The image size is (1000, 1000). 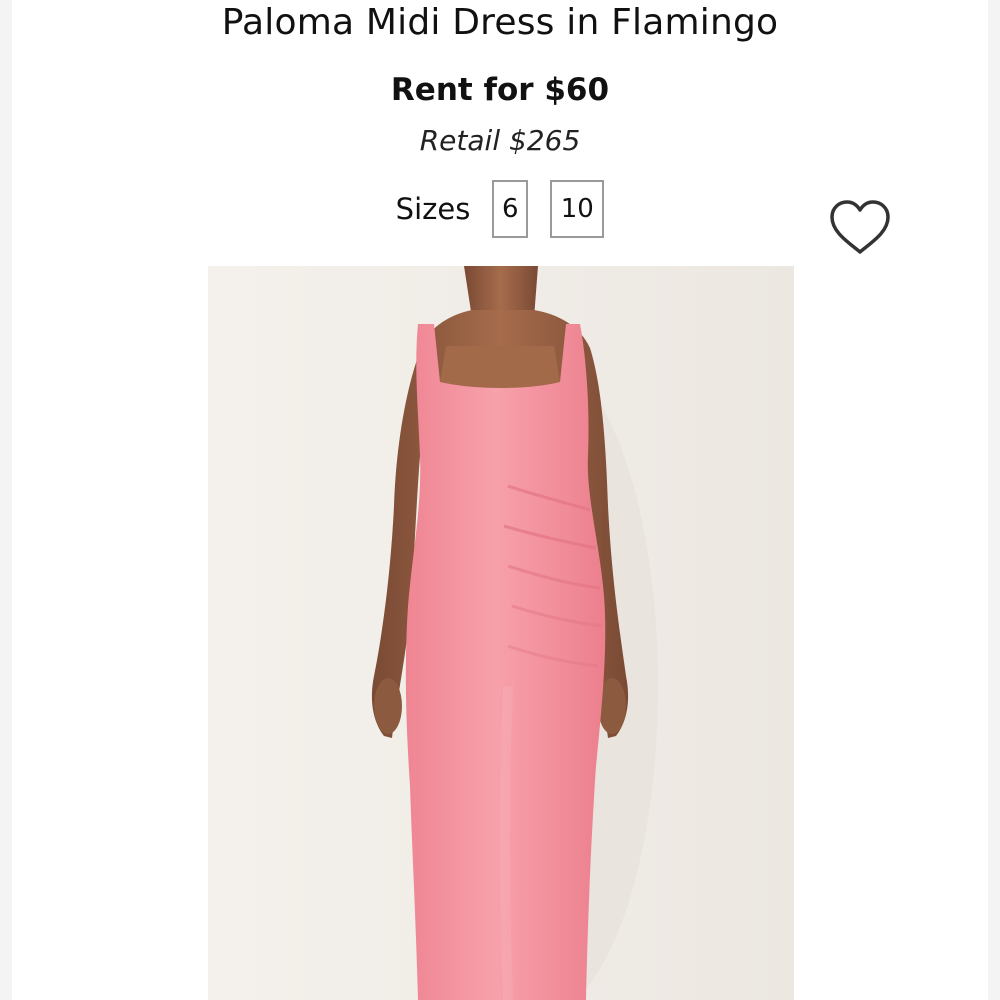 I want to click on rent-price: Rent for $60, so click(x=500, y=90).